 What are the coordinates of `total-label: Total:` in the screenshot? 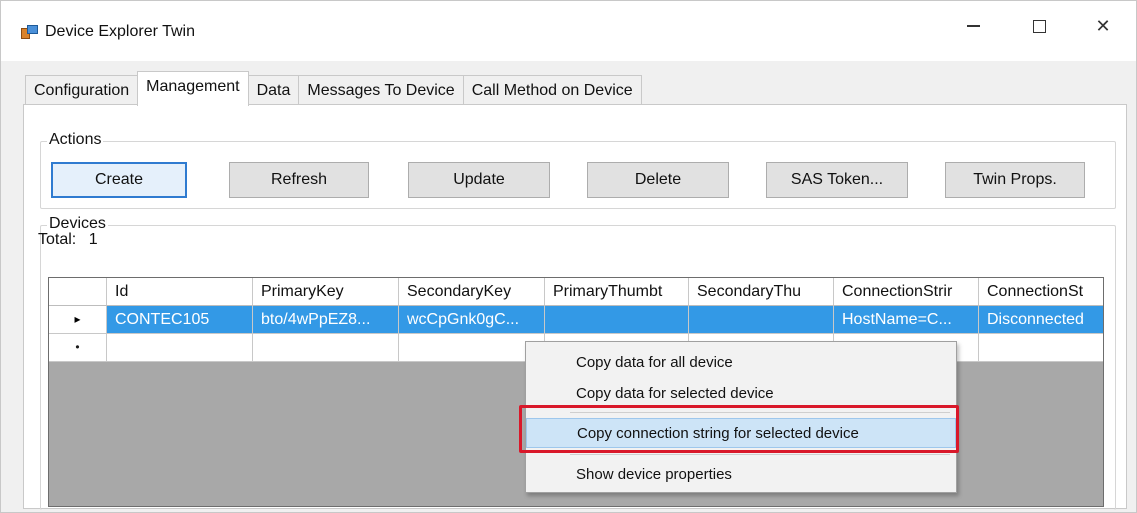 It's located at (57, 239).